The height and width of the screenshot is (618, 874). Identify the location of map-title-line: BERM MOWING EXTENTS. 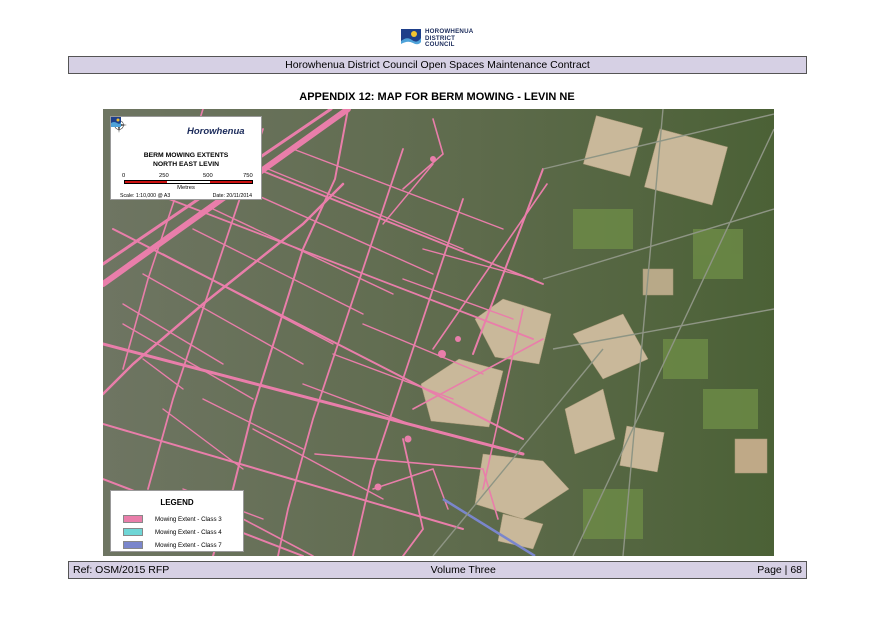
(186, 155).